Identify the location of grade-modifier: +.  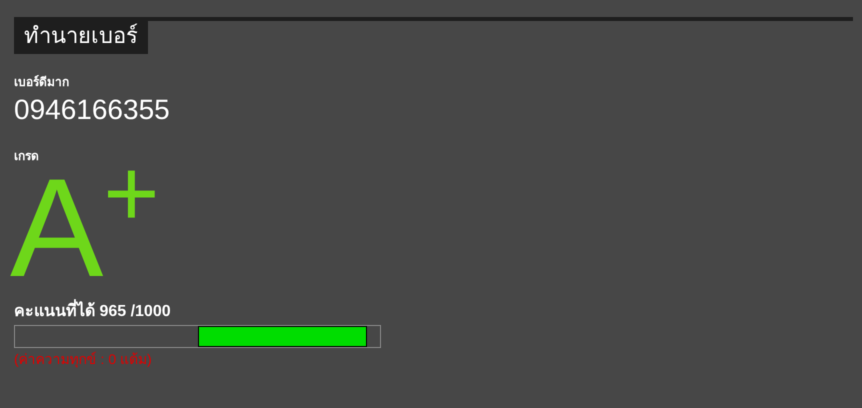
(131, 194).